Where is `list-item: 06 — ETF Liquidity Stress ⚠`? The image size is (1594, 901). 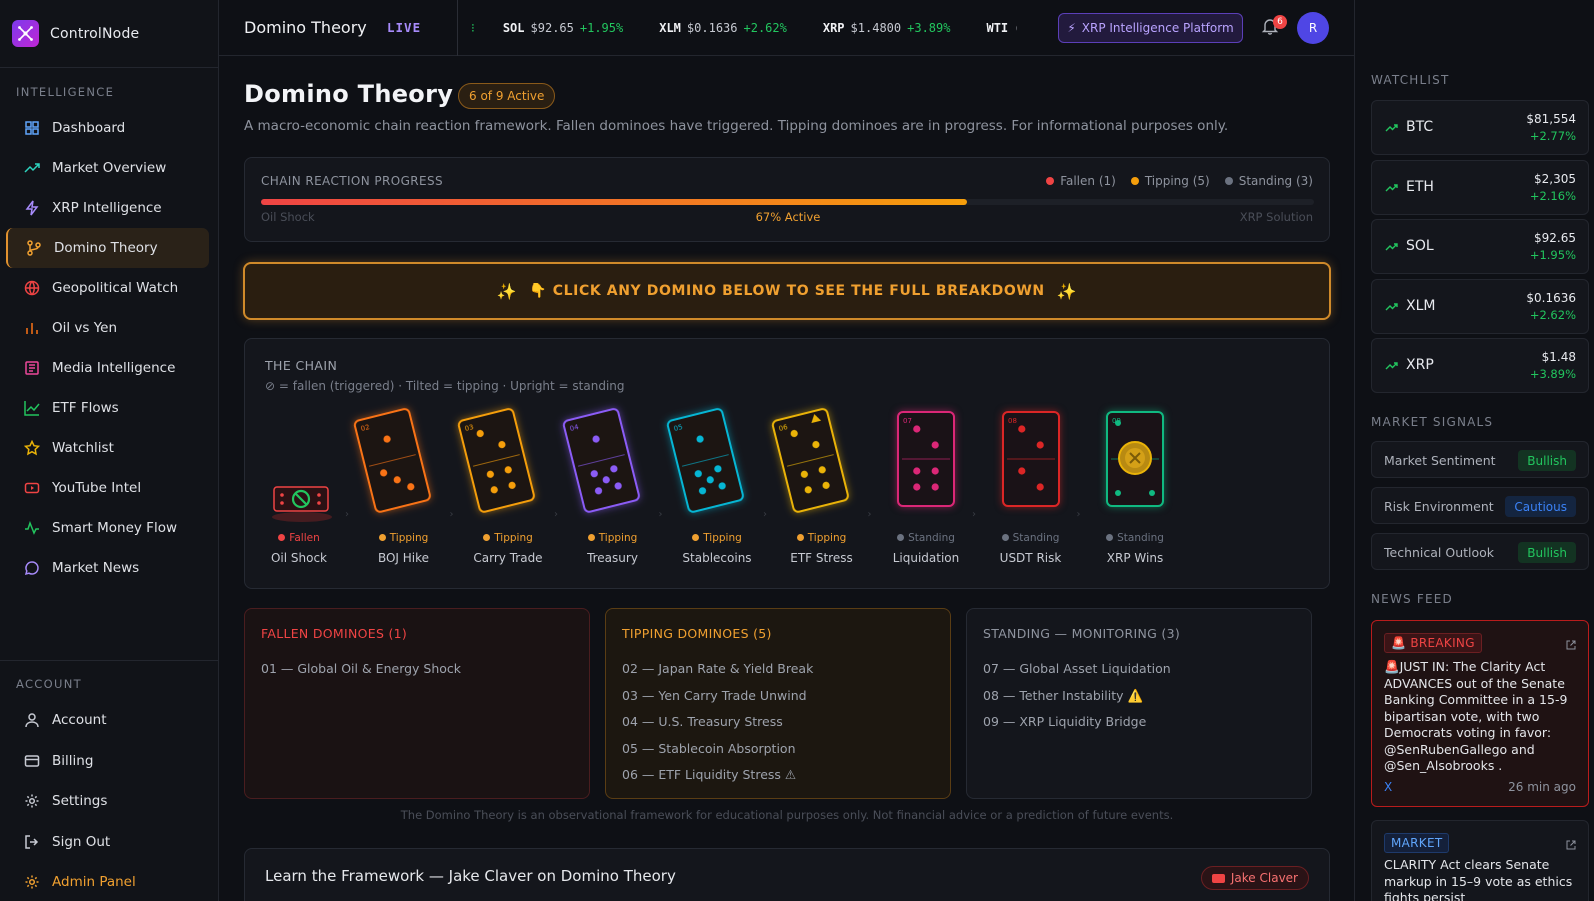 list-item: 06 — ETF Liquidity Stress ⚠ is located at coordinates (717, 775).